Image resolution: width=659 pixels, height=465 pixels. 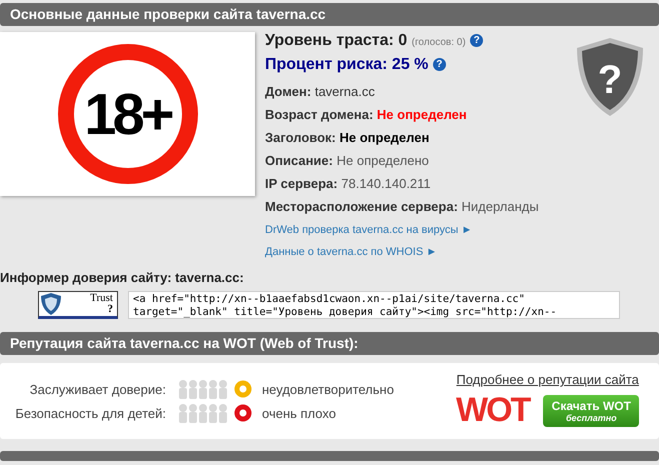 I want to click on field-value: Не определено, so click(x=382, y=160).